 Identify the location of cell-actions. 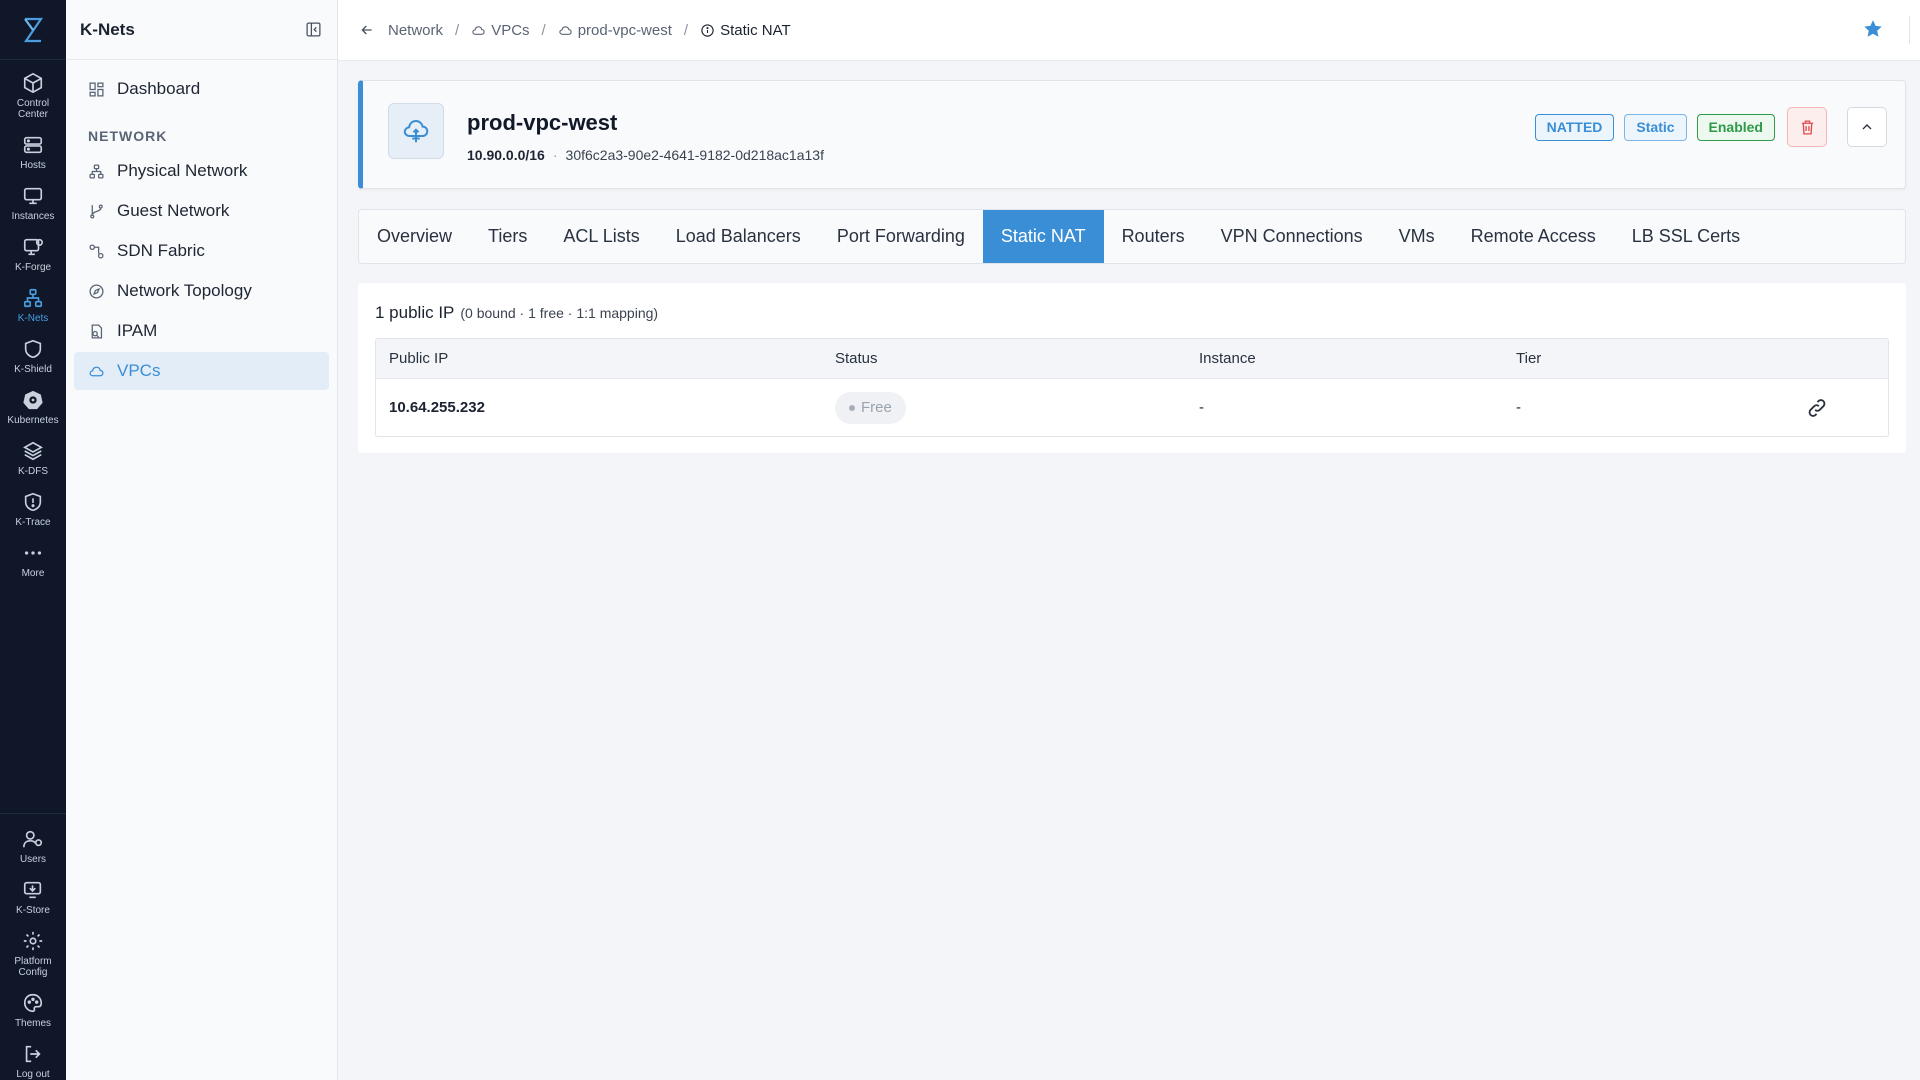
(1817, 408).